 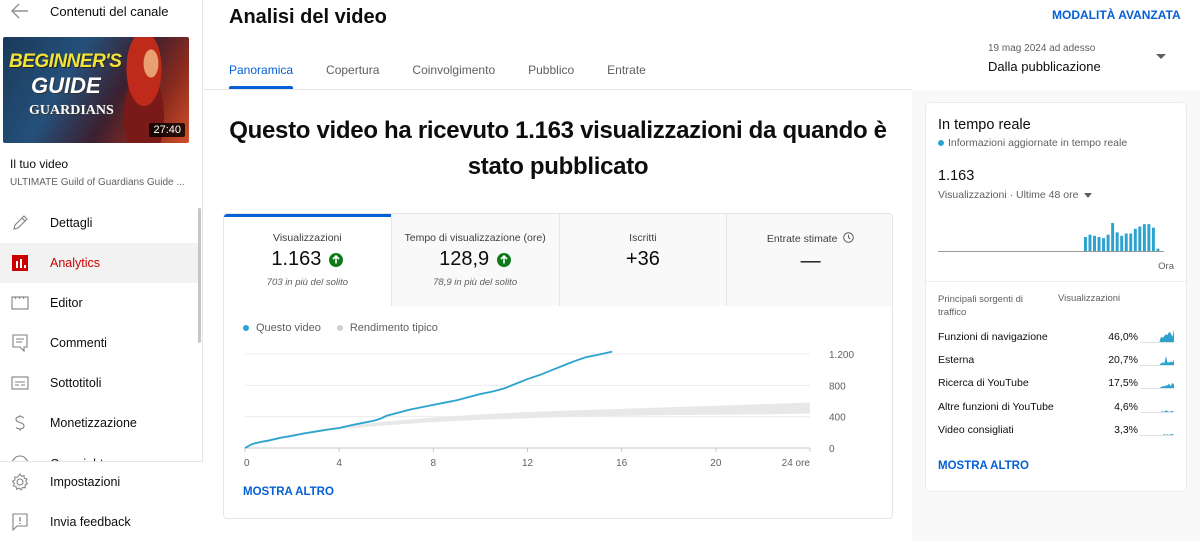 I want to click on typical-performance-band, so click(x=527, y=425).